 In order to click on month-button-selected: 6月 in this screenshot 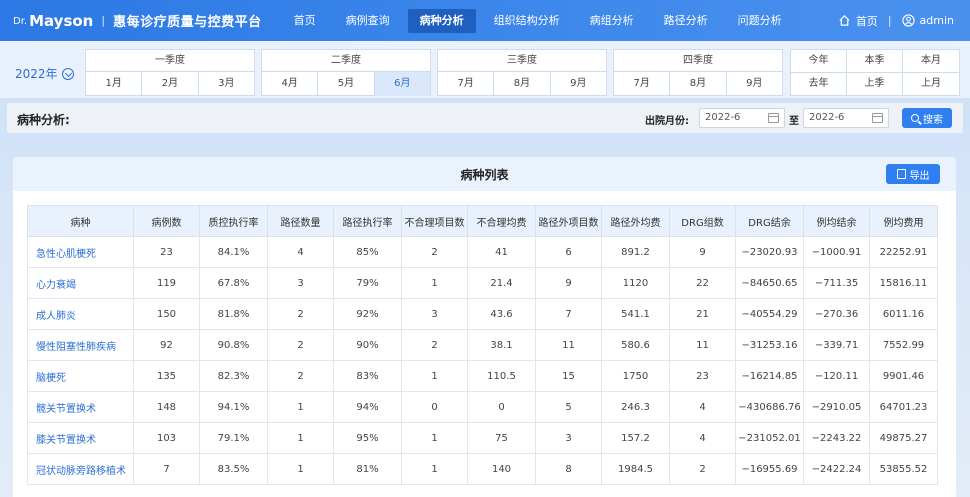, I will do `click(402, 84)`.